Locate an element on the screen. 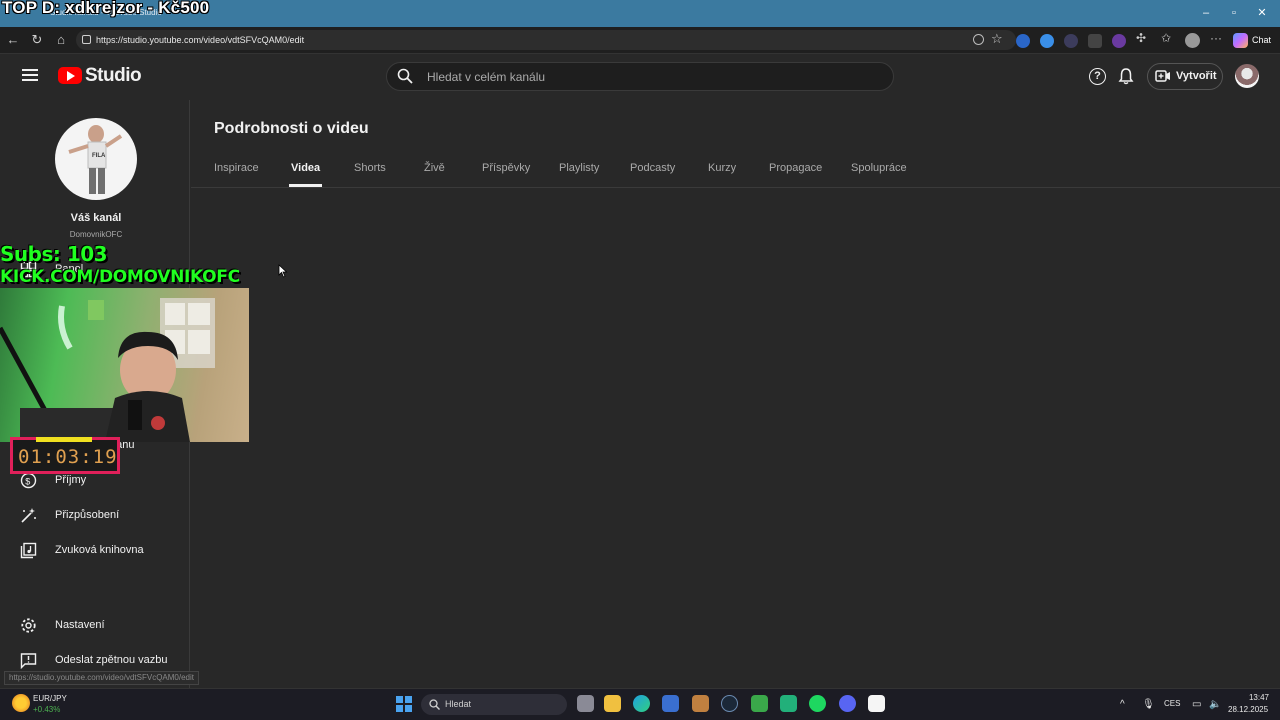  tab-live: Živě is located at coordinates (434, 168).